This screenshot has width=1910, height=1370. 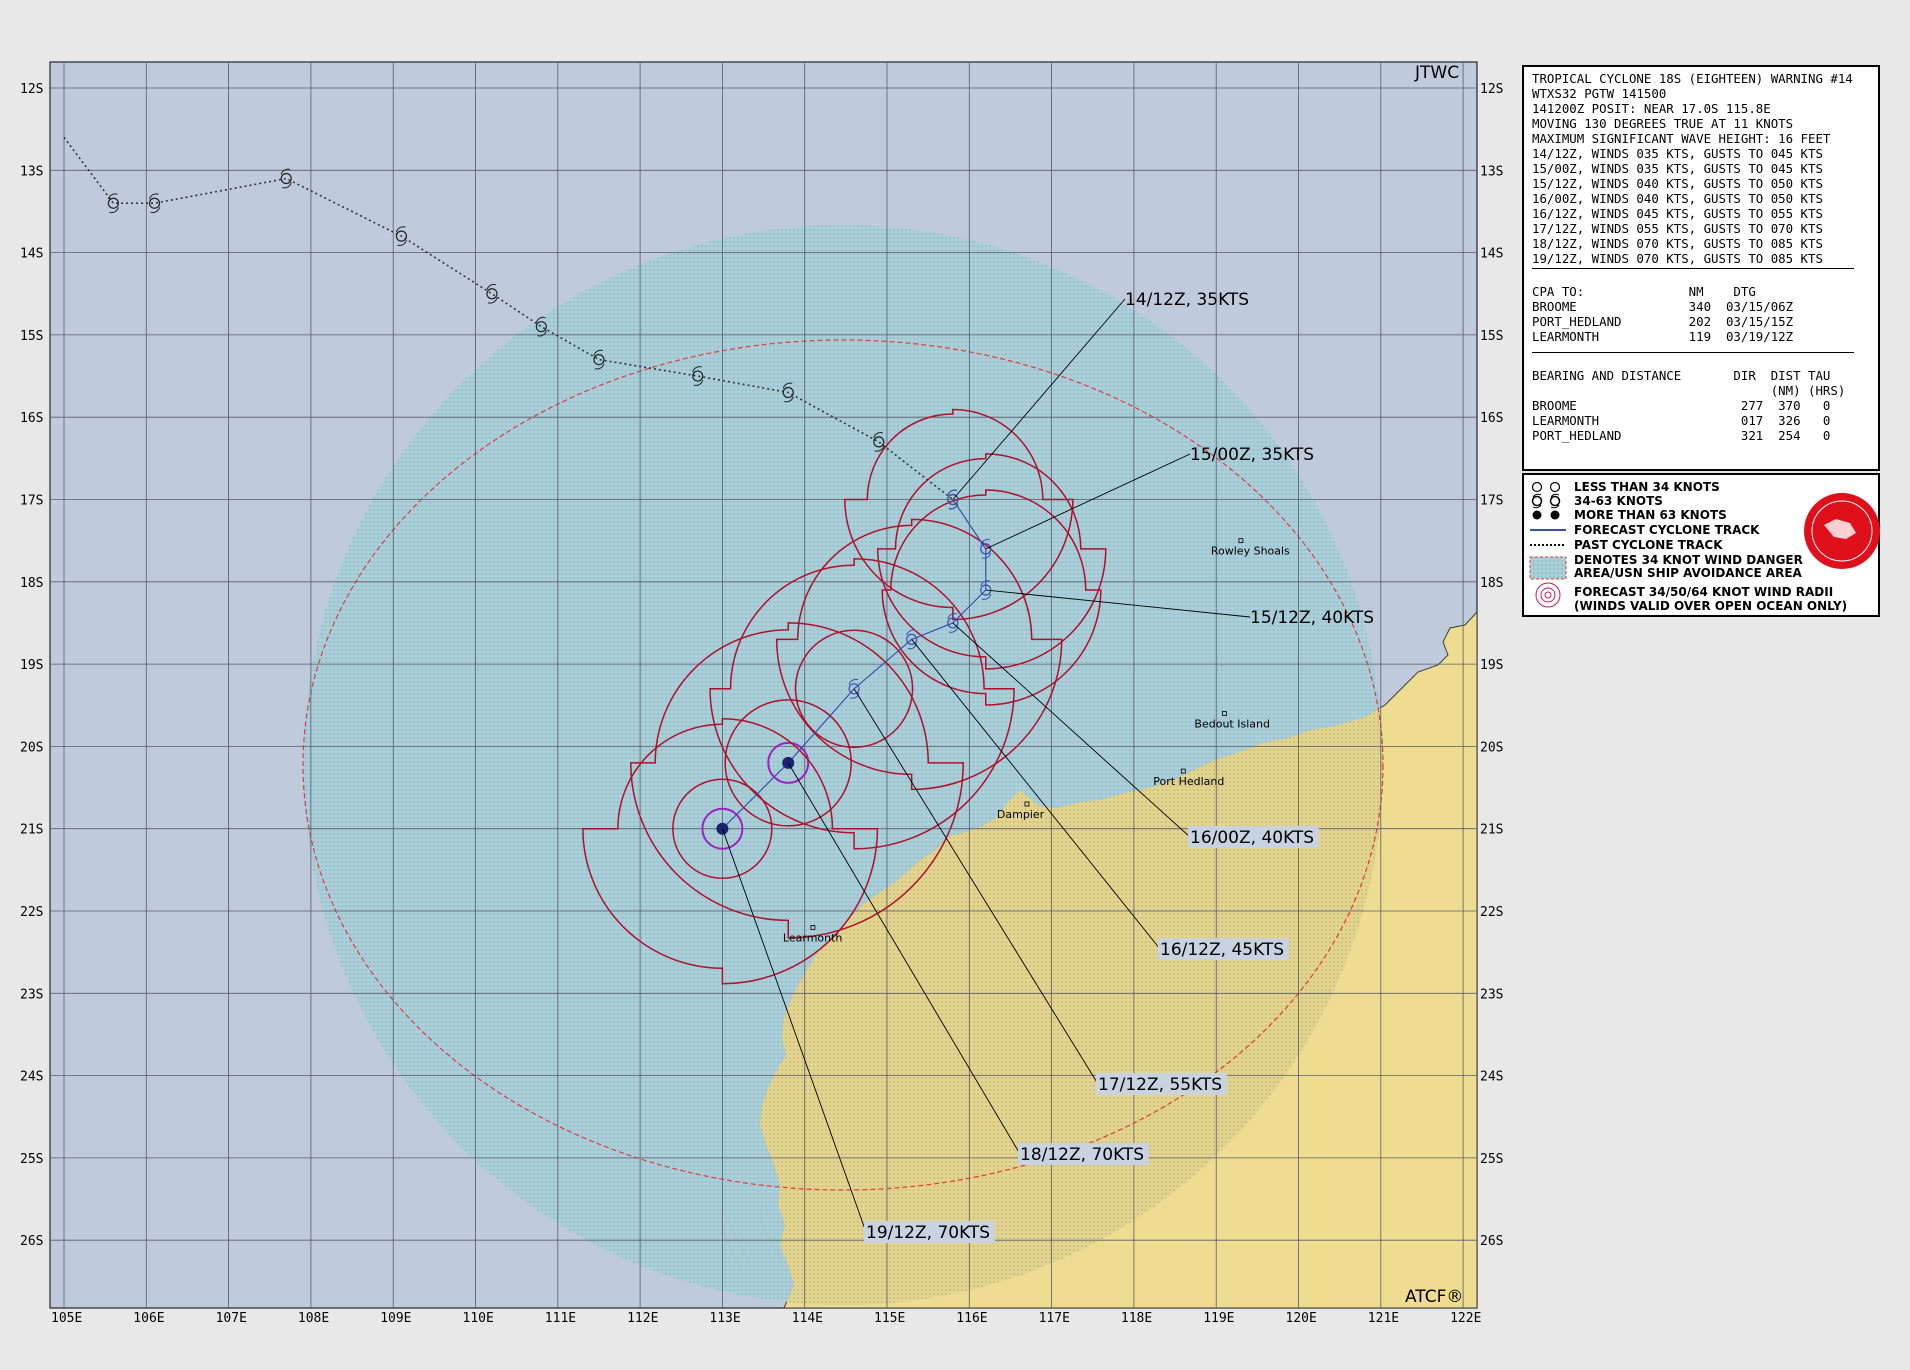 I want to click on forecast-label: 19/12Z, 70KTS, so click(x=928, y=1233).